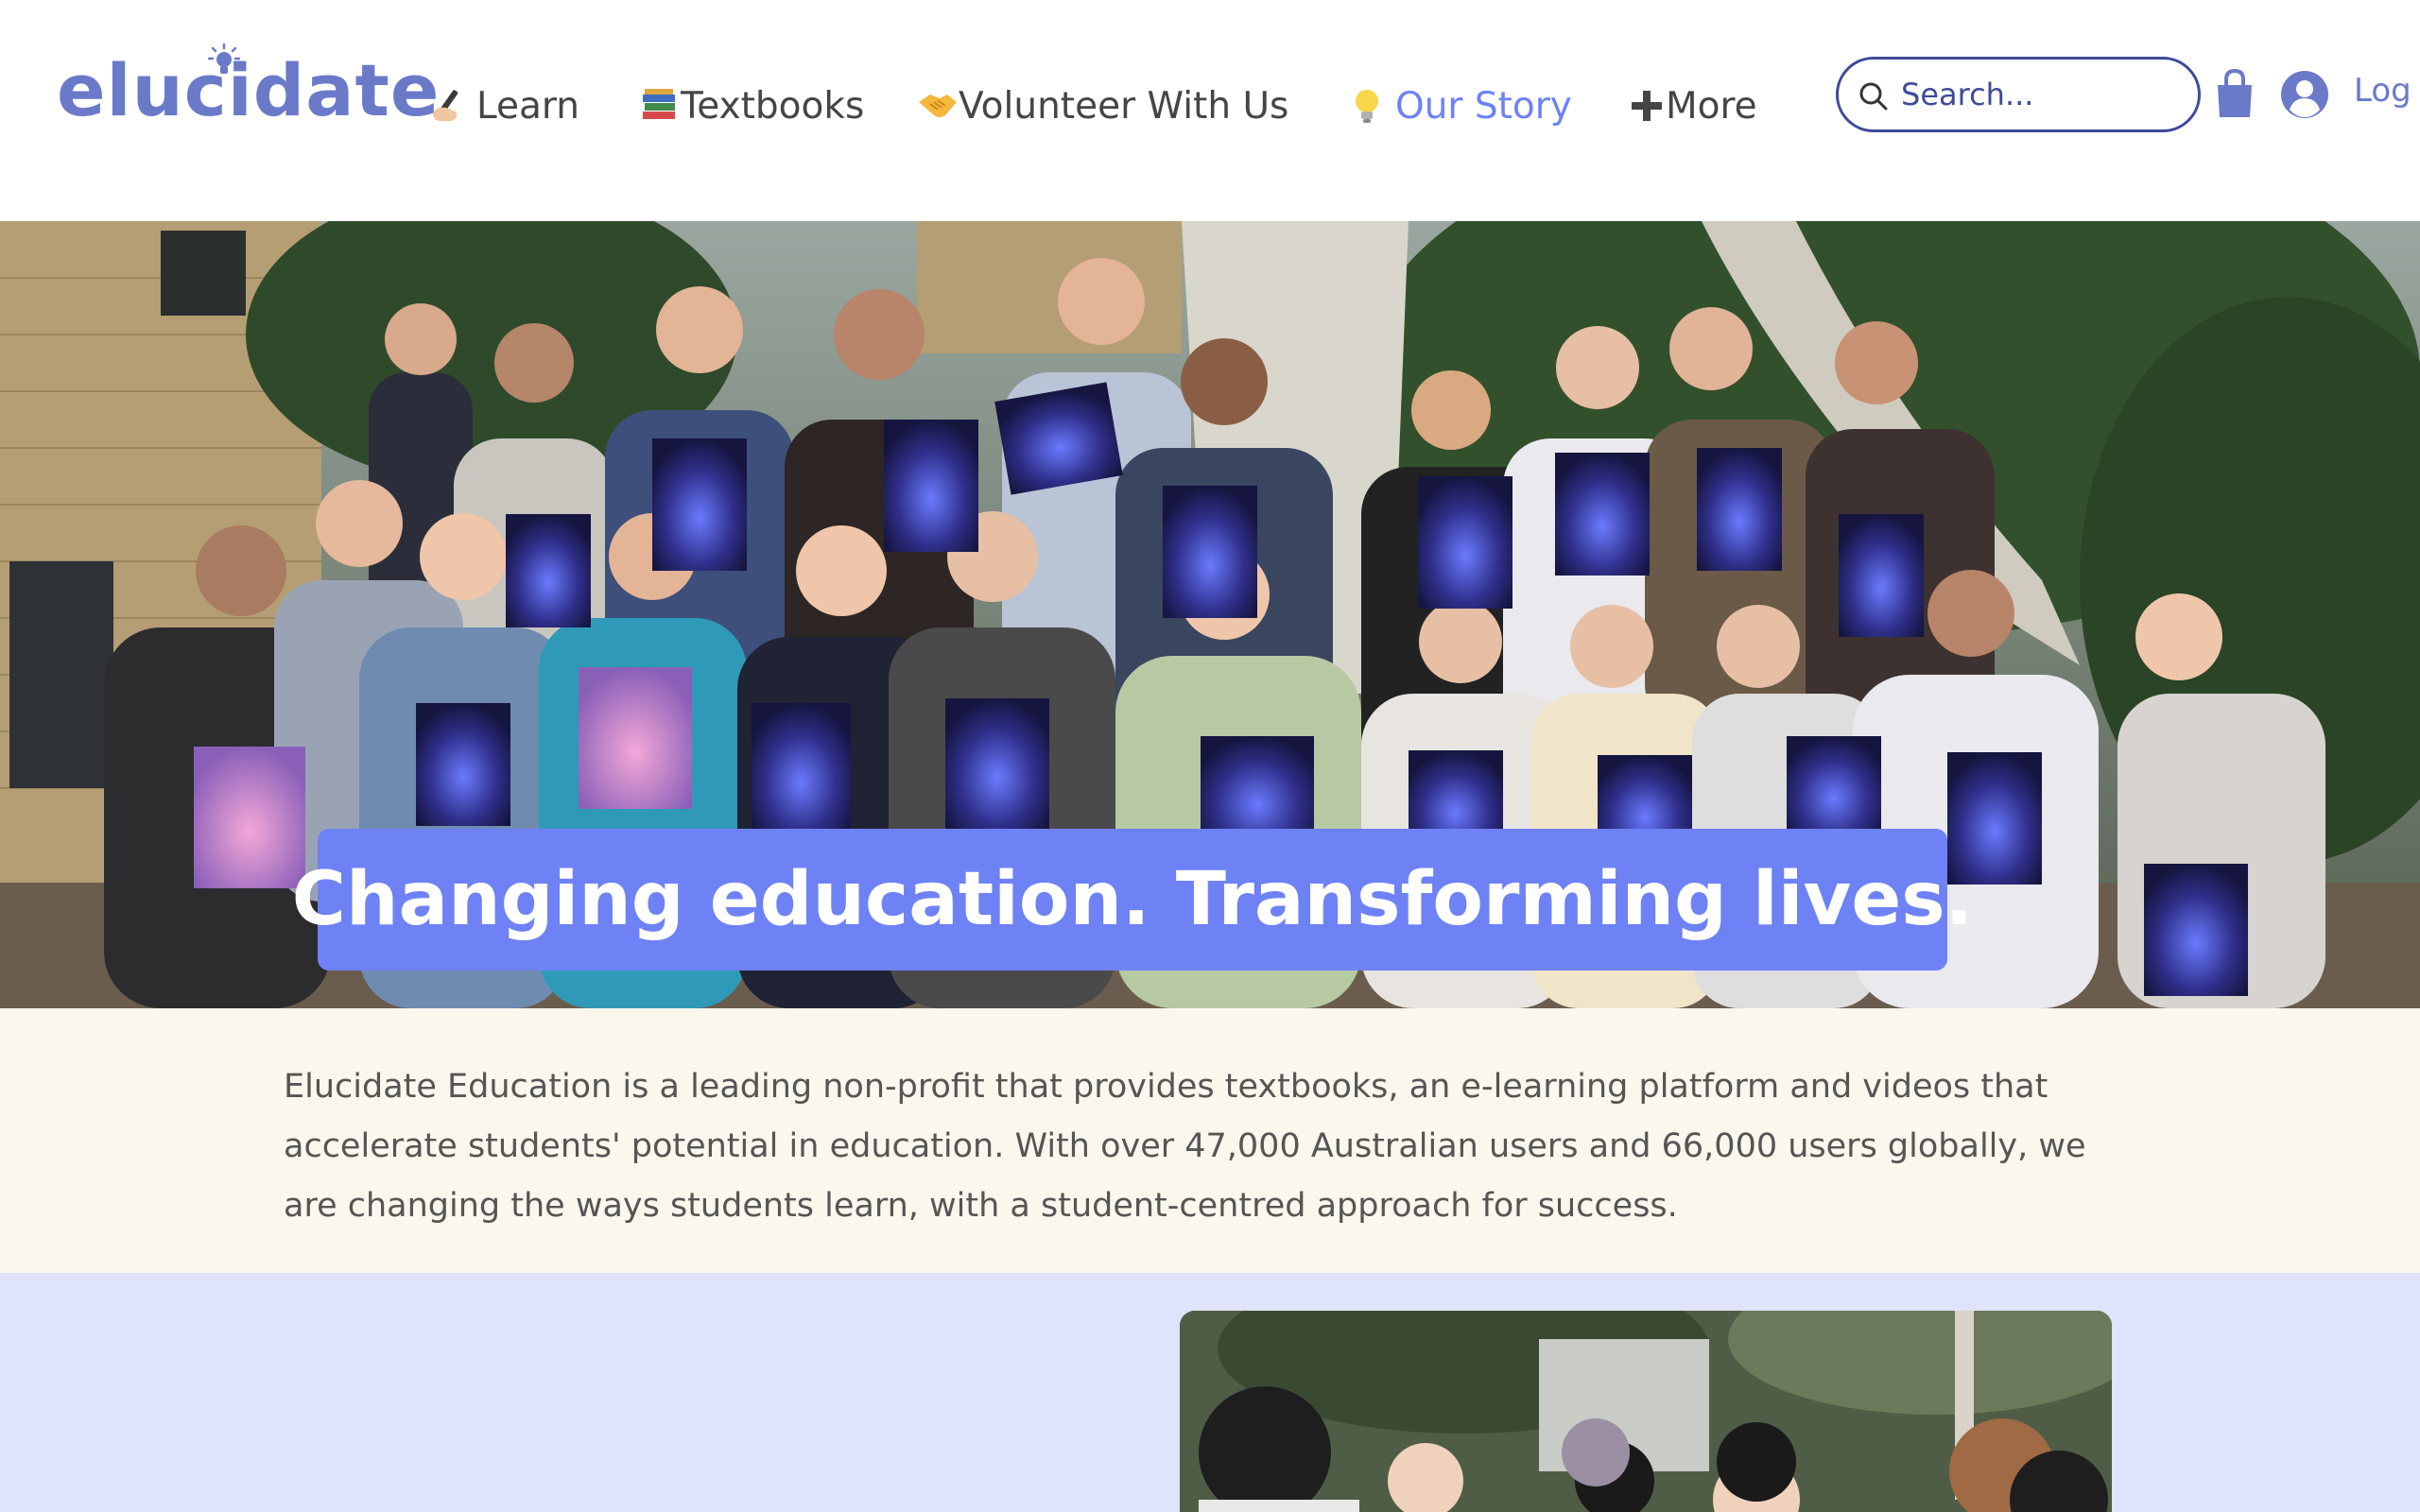 Image resolution: width=2420 pixels, height=1512 pixels. I want to click on students-studying-image, so click(1646, 1411).